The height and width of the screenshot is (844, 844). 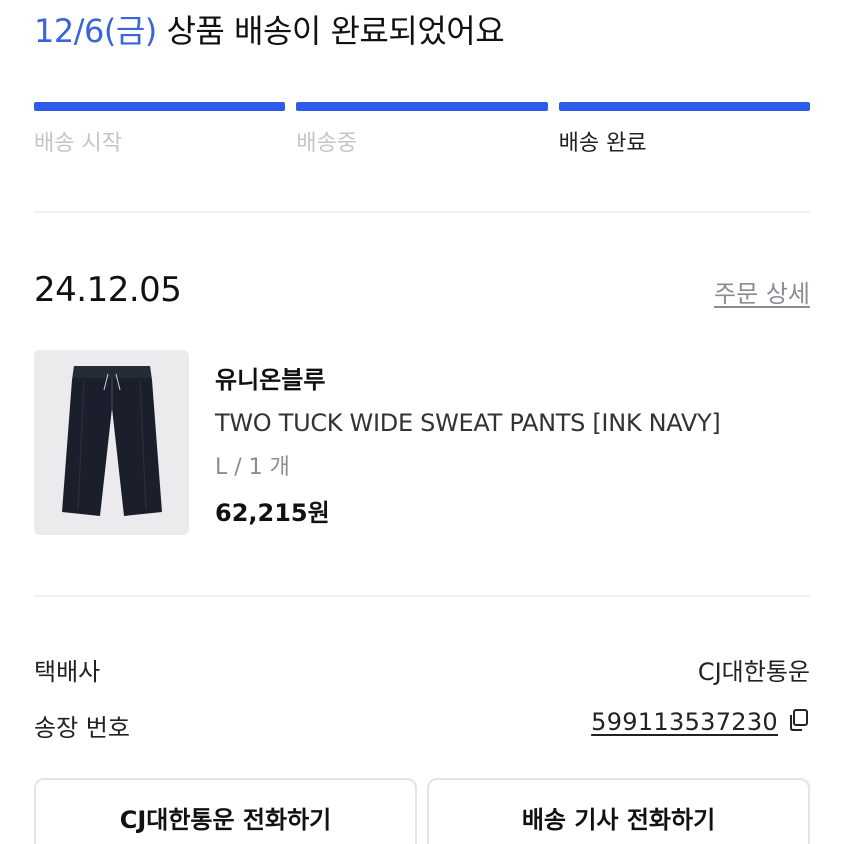 I want to click on carrier-value: CJ대한통운, so click(x=753, y=672).